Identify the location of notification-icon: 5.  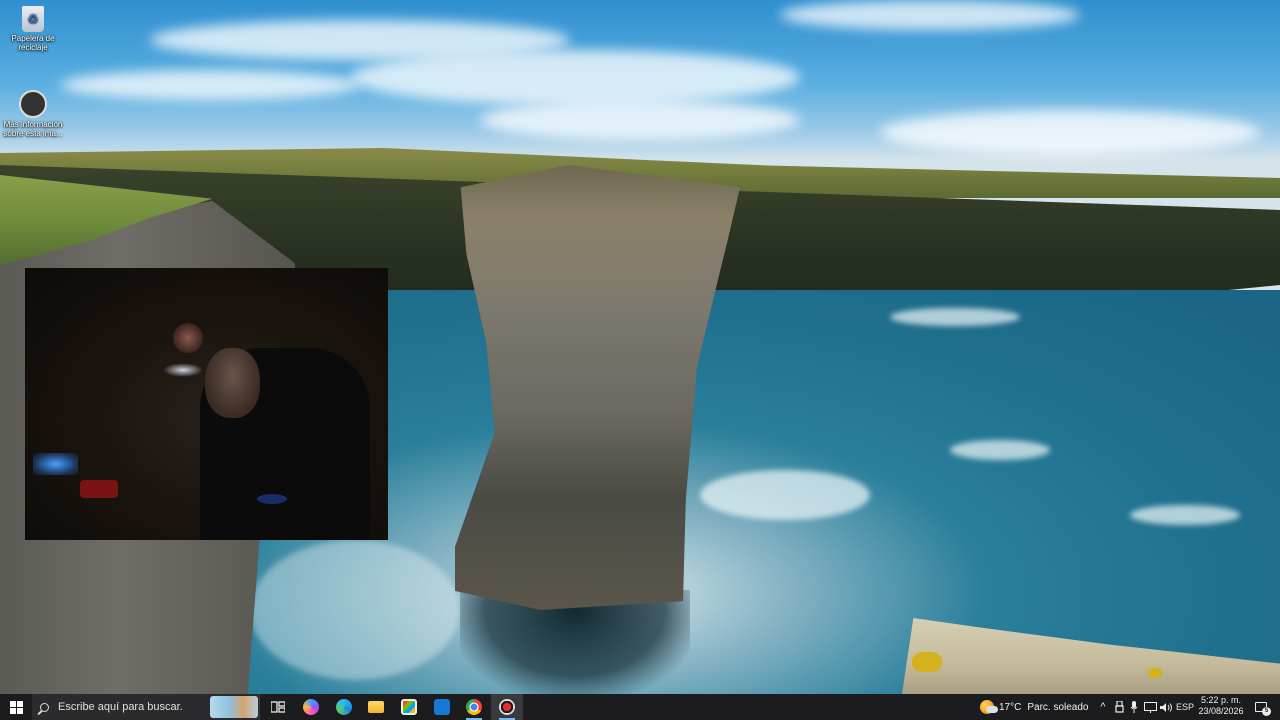
(1263, 709).